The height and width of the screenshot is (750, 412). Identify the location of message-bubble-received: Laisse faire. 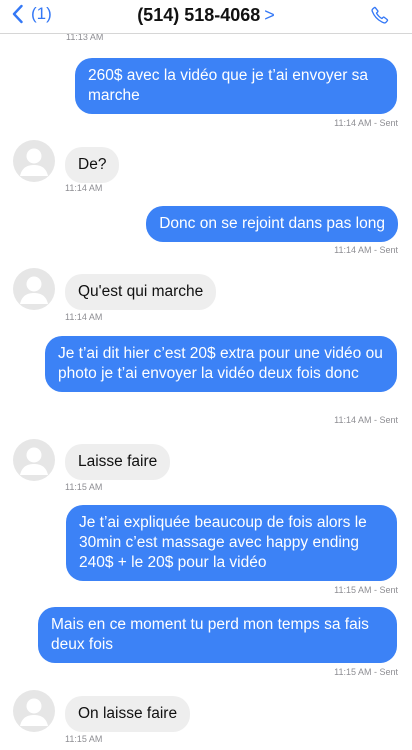
(118, 462).